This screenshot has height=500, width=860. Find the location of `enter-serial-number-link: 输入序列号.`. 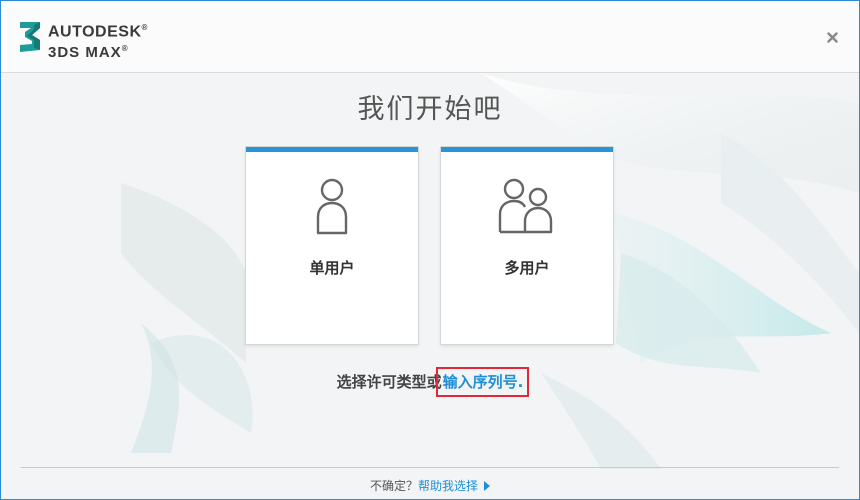

enter-serial-number-link: 输入序列号. is located at coordinates (482, 382).